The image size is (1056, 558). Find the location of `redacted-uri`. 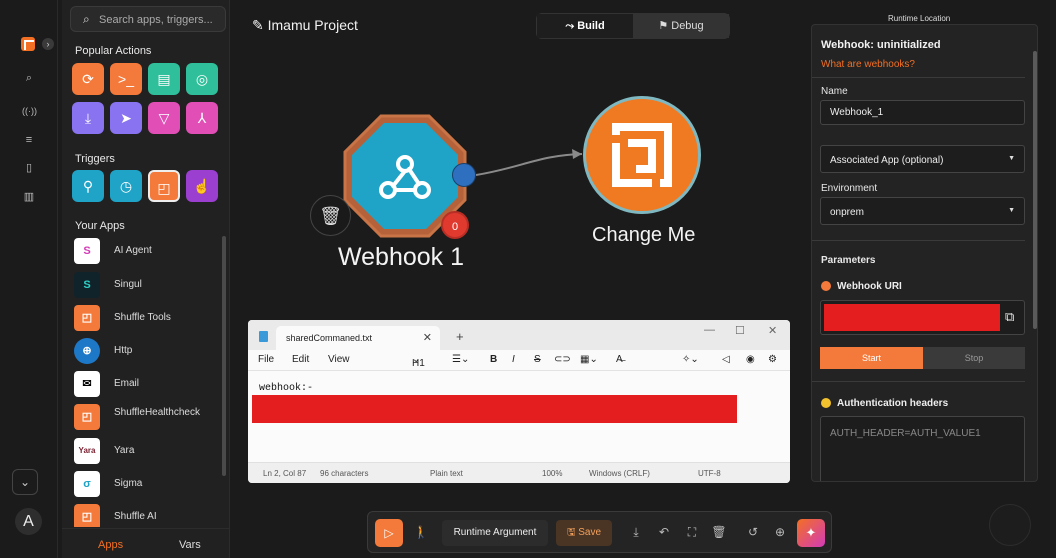

redacted-uri is located at coordinates (912, 317).